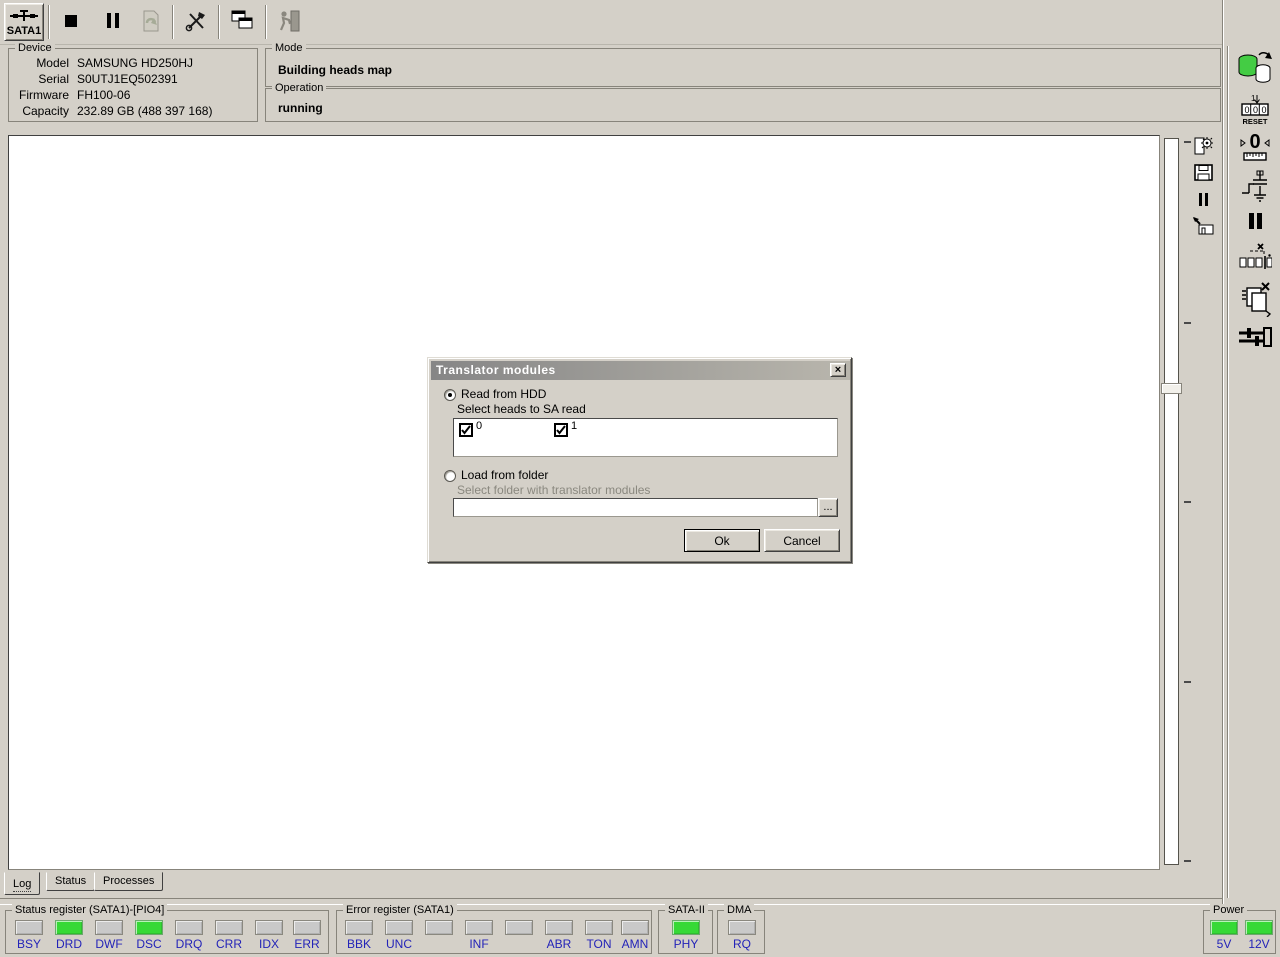  What do you see at coordinates (742, 927) in the screenshot?
I see `led-rq` at bounding box center [742, 927].